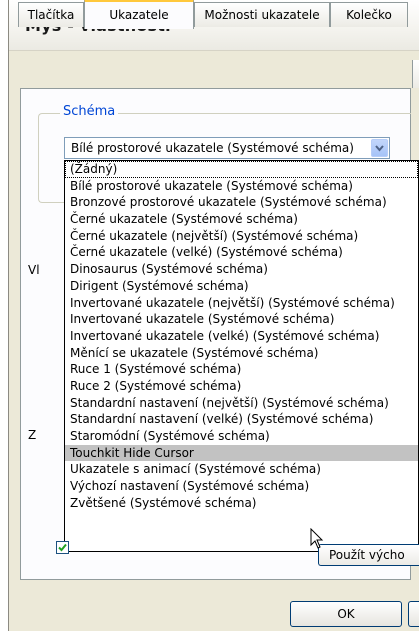 Image resolution: width=419 pixels, height=631 pixels. What do you see at coordinates (34, 270) in the screenshot?
I see `partial-label-left: Vl` at bounding box center [34, 270].